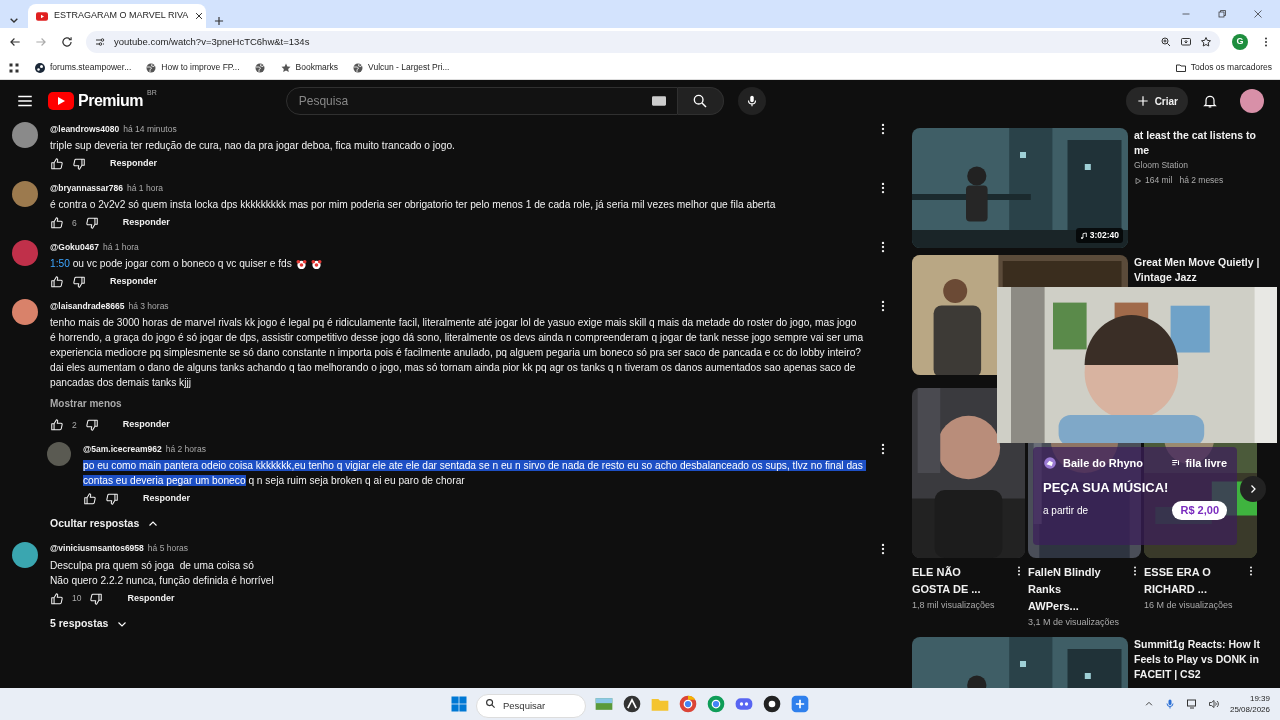 This screenshot has height=720, width=1280. Describe the element at coordinates (1103, 463) in the screenshot. I see `channel-name: Baile do Rhyno` at that location.